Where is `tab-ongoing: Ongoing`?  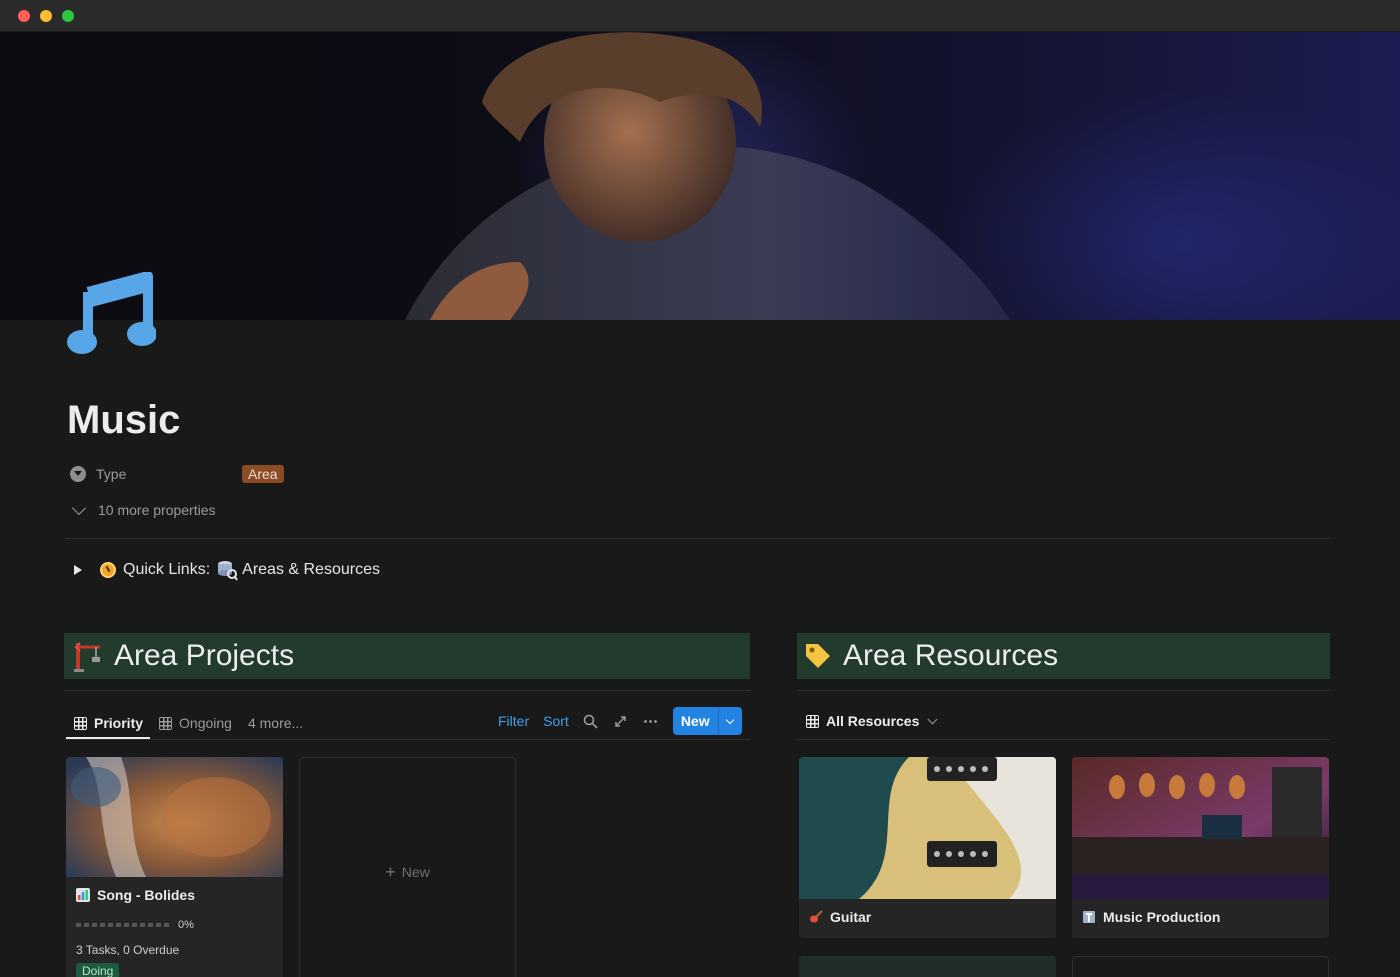 tab-ongoing: Ongoing is located at coordinates (195, 723).